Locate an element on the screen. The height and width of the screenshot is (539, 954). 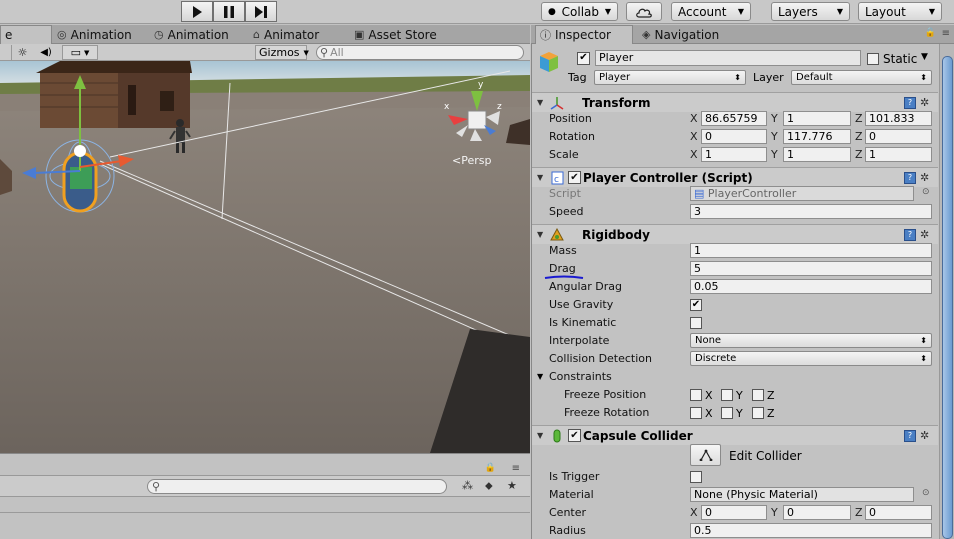
position-x-field: 86.65759 is located at coordinates (734, 118).